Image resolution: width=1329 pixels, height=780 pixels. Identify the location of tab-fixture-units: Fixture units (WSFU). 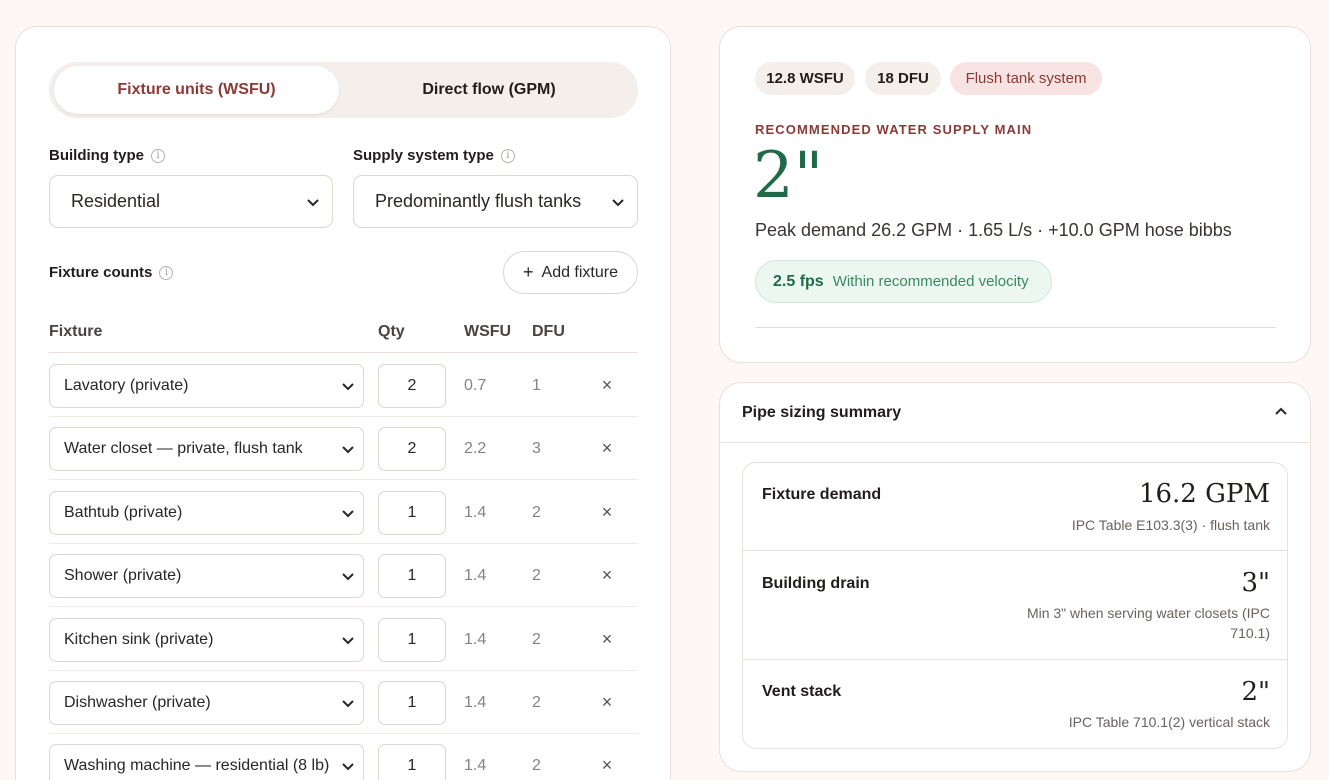
(196, 90).